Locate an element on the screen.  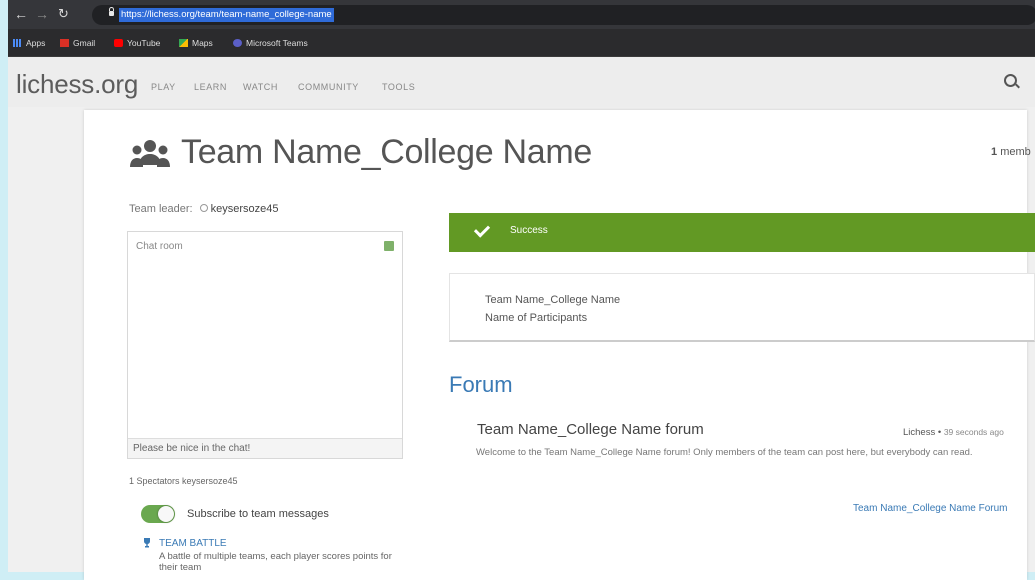
bookmark-youtube: YouTube is located at coordinates (137, 43).